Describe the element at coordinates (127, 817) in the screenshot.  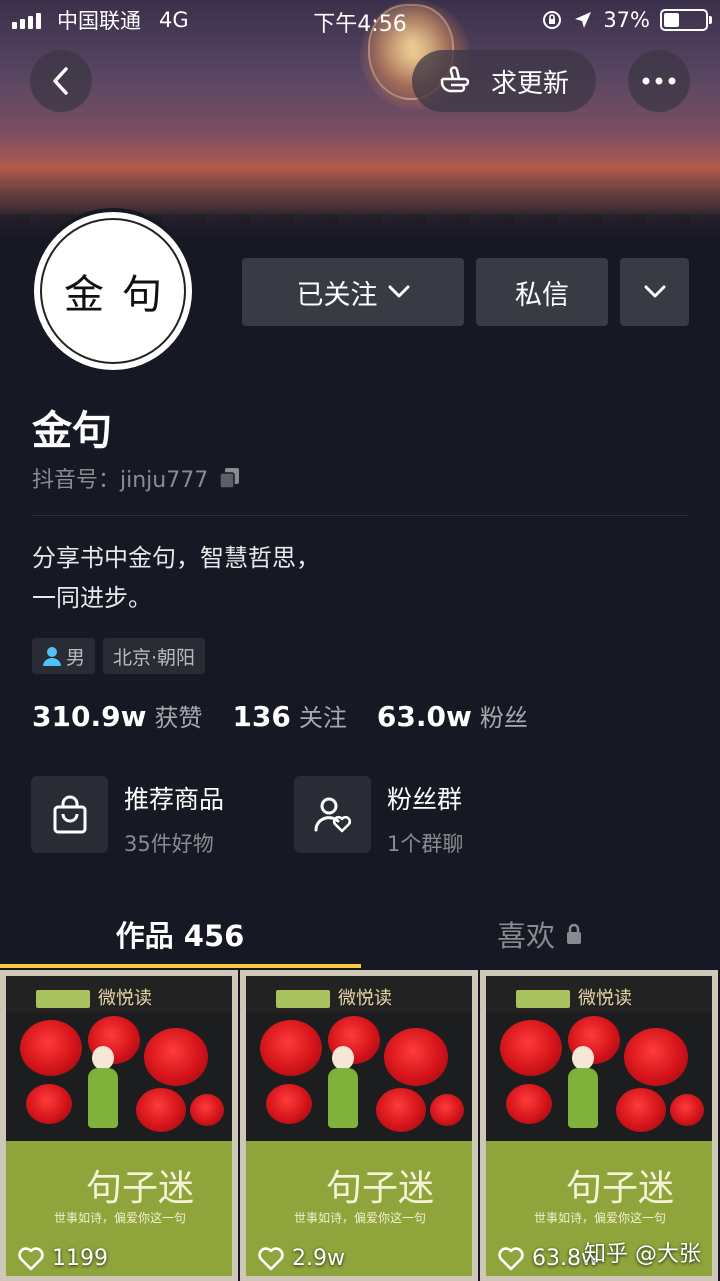
I see `recommended-products-entry: 推荐商品 35件好物` at that location.